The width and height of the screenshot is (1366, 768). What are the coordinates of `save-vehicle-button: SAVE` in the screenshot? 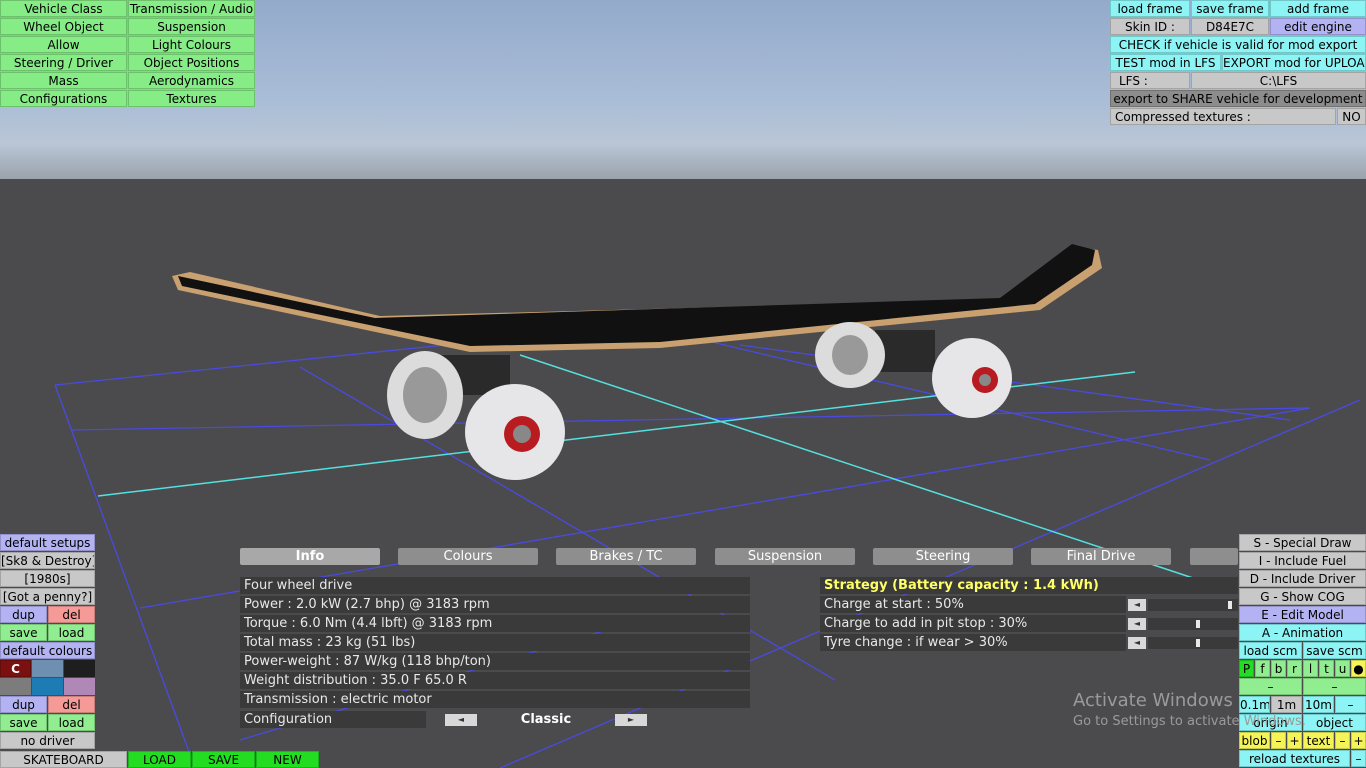 It's located at (223, 759).